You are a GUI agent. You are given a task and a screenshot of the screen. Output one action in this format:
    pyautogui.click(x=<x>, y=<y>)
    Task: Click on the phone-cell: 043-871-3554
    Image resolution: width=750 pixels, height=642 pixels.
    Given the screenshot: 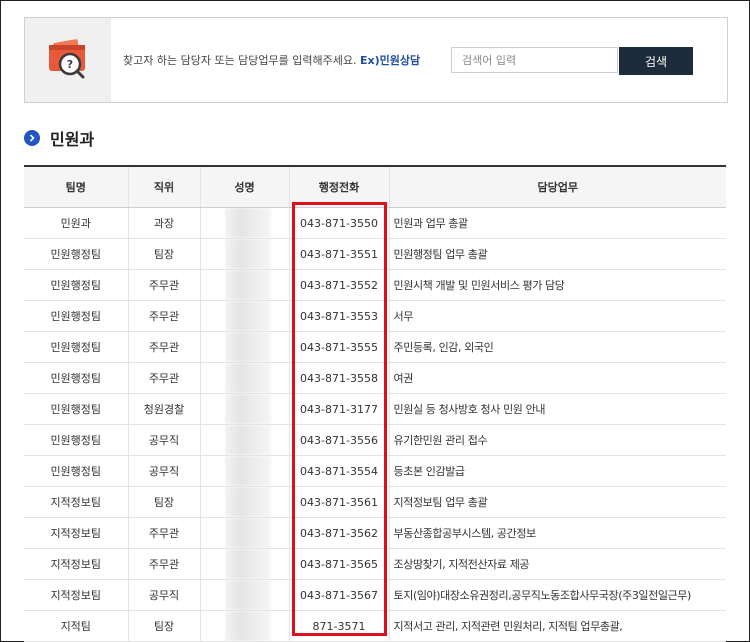 What is the action you would take?
    pyautogui.click(x=338, y=471)
    